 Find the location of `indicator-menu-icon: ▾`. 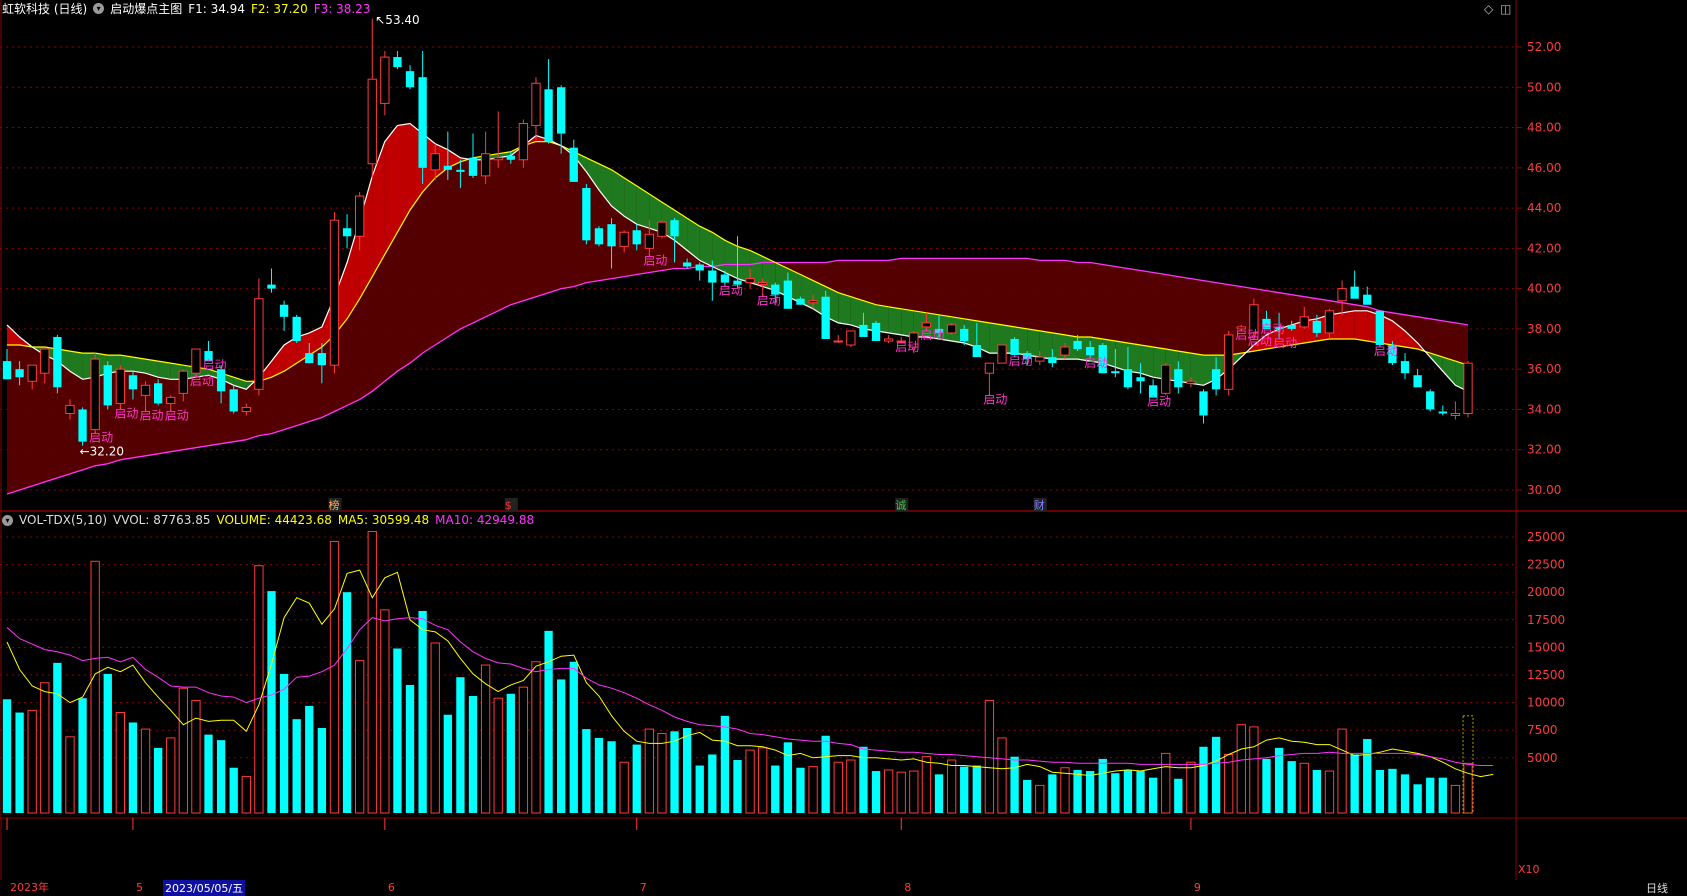

indicator-menu-icon: ▾ is located at coordinates (99, 8).